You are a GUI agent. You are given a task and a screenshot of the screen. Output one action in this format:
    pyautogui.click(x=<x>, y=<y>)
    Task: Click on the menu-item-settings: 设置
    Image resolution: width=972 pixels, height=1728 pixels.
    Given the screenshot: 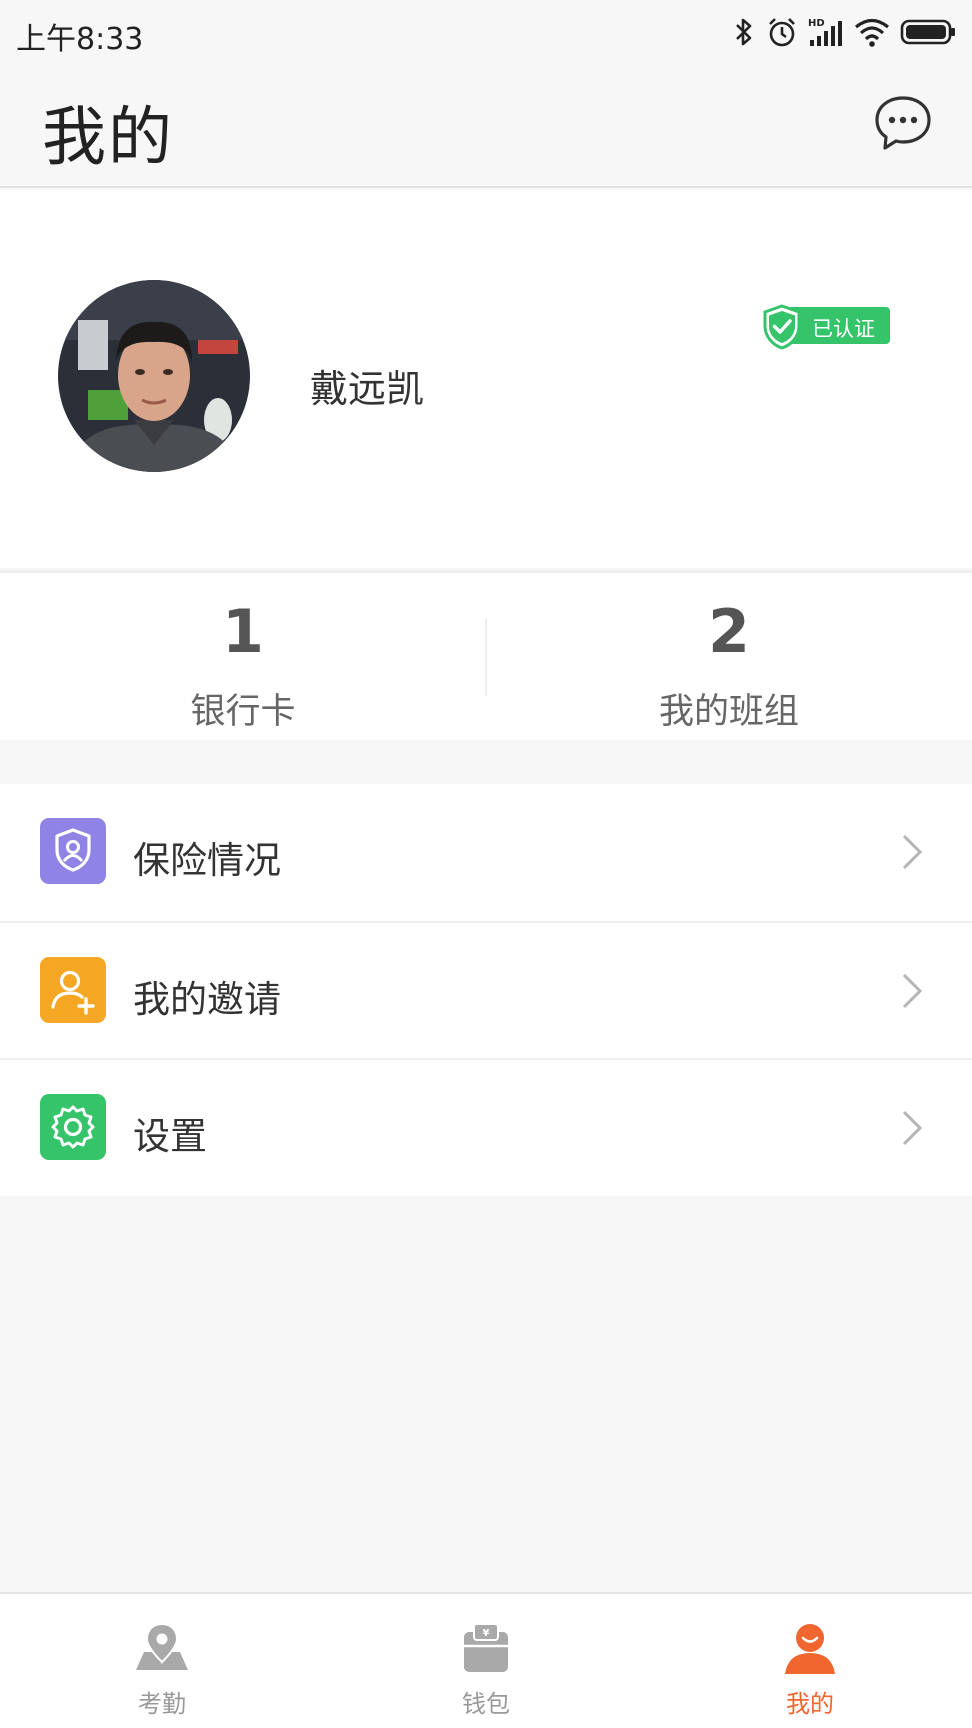 What is the action you would take?
    pyautogui.click(x=486, y=1126)
    